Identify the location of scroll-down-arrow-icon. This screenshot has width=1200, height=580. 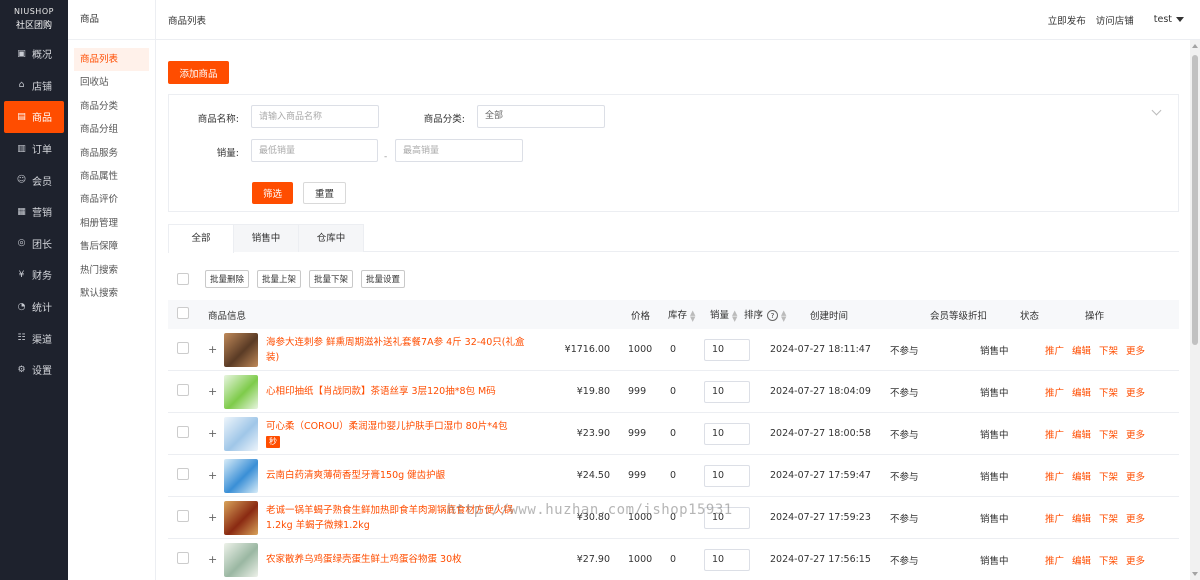
(1195, 574).